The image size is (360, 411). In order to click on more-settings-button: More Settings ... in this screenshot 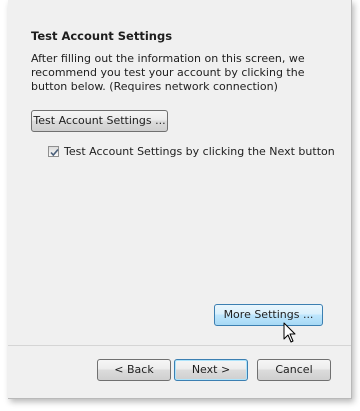, I will do `click(268, 315)`.